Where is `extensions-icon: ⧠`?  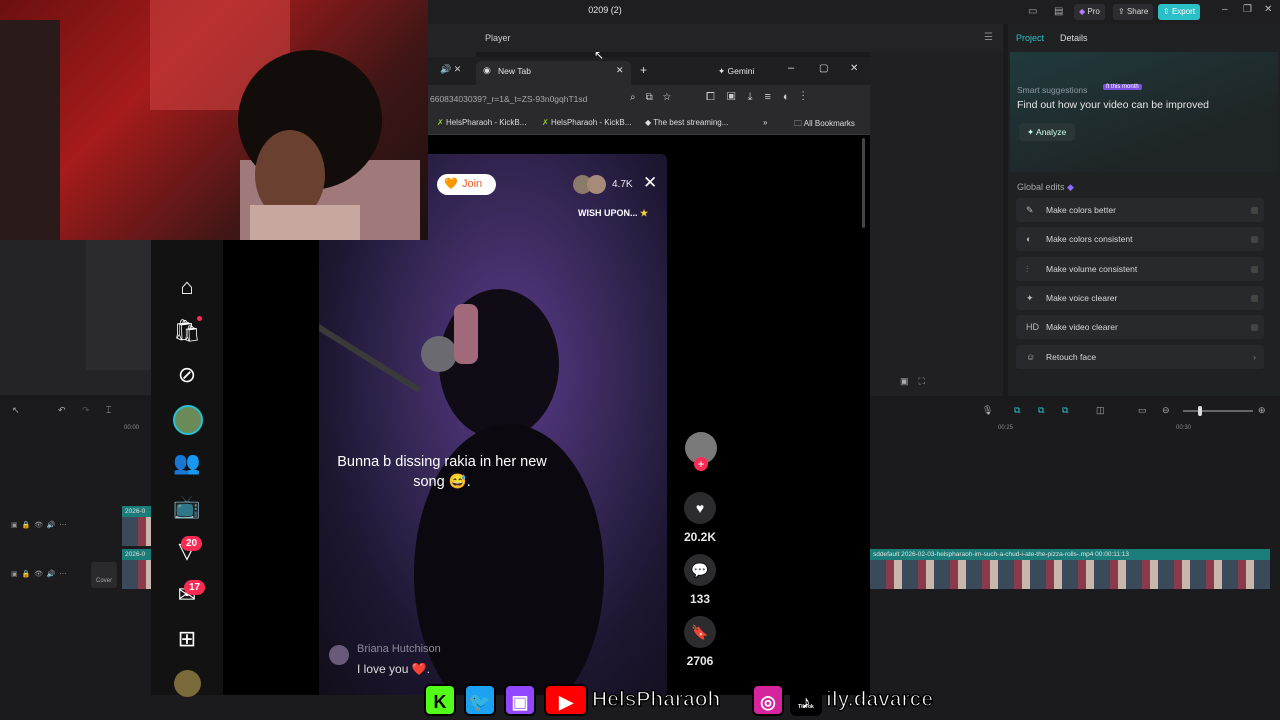 extensions-icon: ⧠ is located at coordinates (716, 97).